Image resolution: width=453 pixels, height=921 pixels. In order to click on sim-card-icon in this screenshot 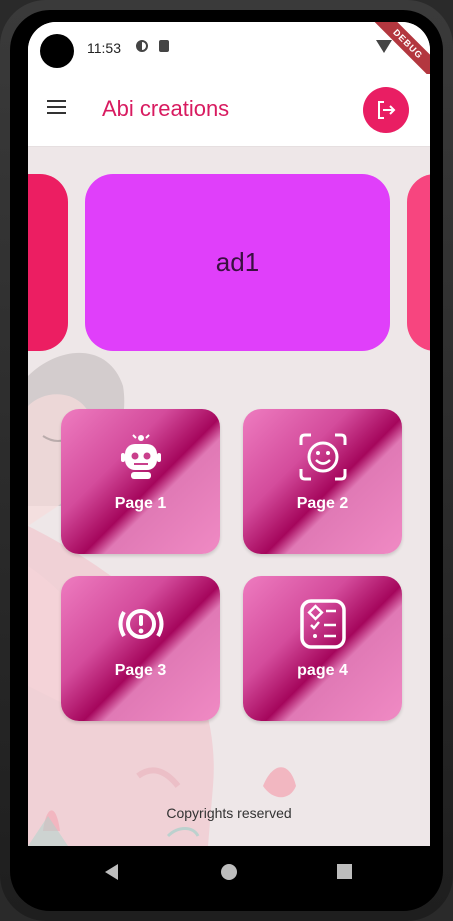, I will do `click(164, 46)`.